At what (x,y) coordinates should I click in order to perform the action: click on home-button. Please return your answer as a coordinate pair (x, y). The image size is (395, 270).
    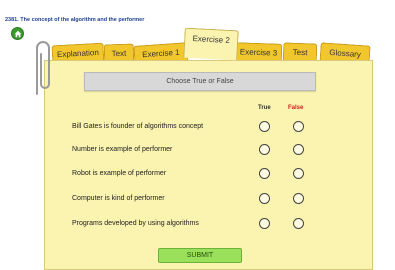
    Looking at the image, I should click on (17, 33).